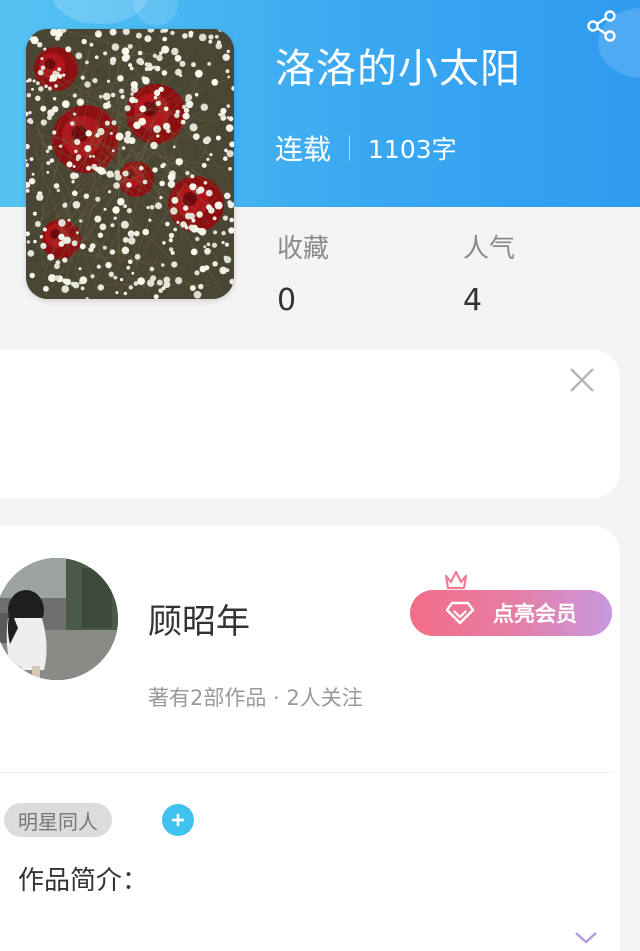  Describe the element at coordinates (303, 249) in the screenshot. I see `stat-label: 收藏` at that location.